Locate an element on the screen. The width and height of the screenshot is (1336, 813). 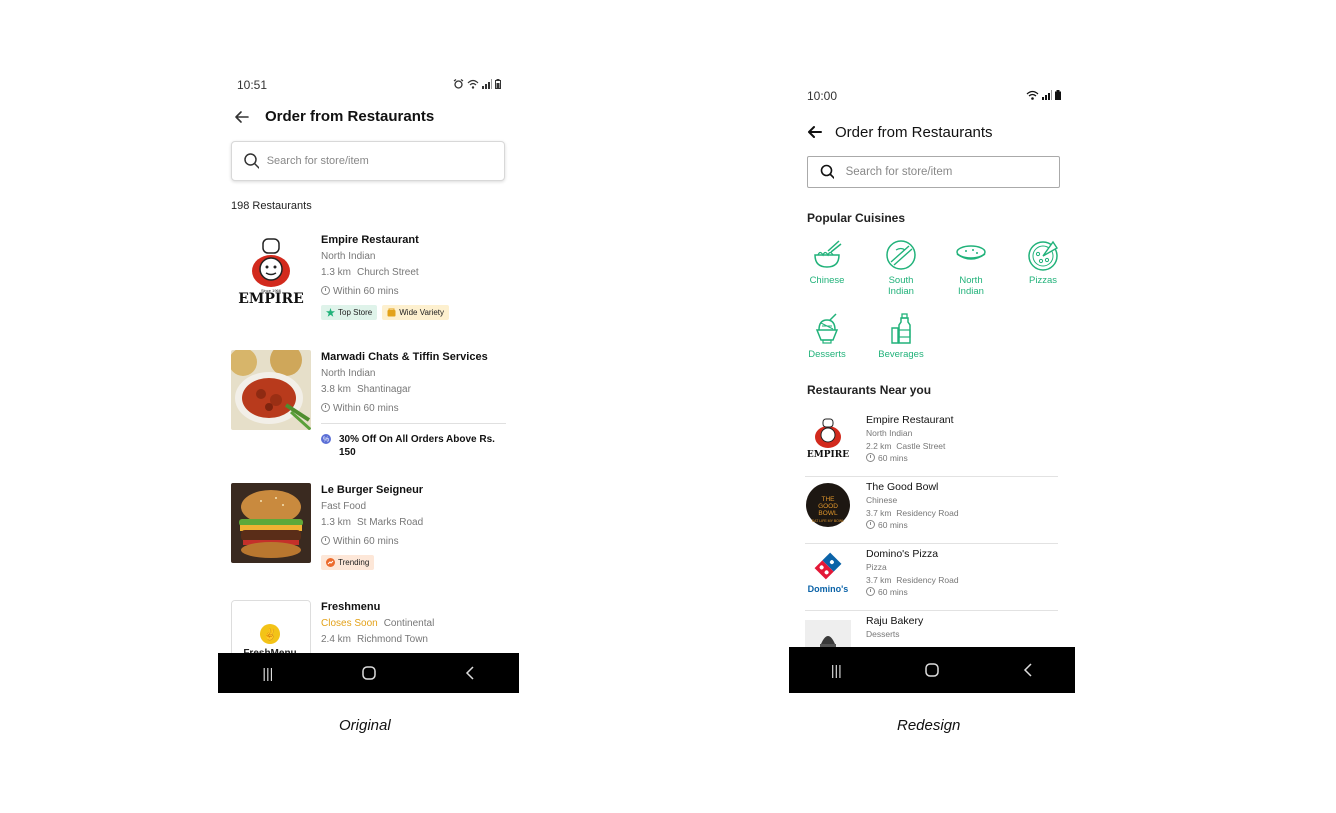
popular-cuisines-title: Popular Cuisines is located at coordinates (856, 218).